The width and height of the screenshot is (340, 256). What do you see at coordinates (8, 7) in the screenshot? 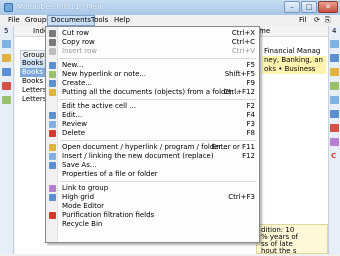
I see `app-icon` at bounding box center [8, 7].